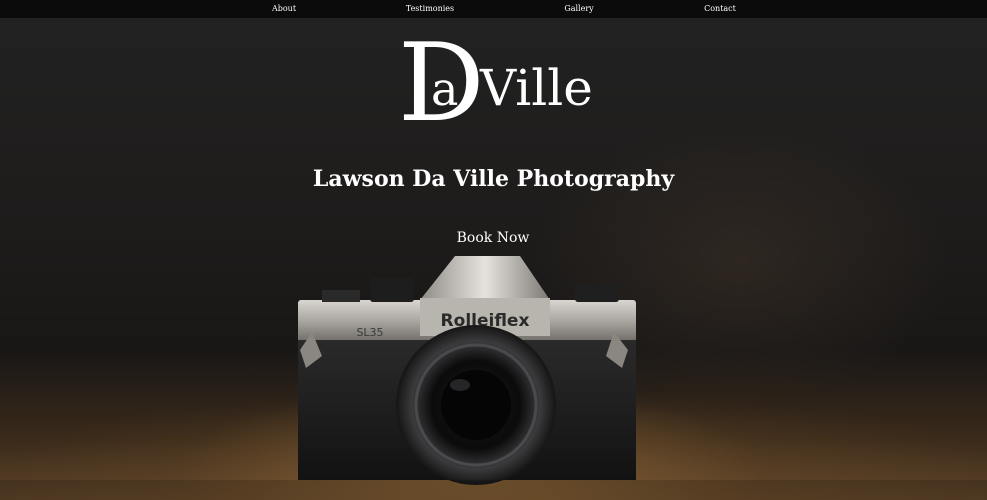 The height and width of the screenshot is (500, 987). I want to click on nav-gallery-link: Gallery, so click(578, 9).